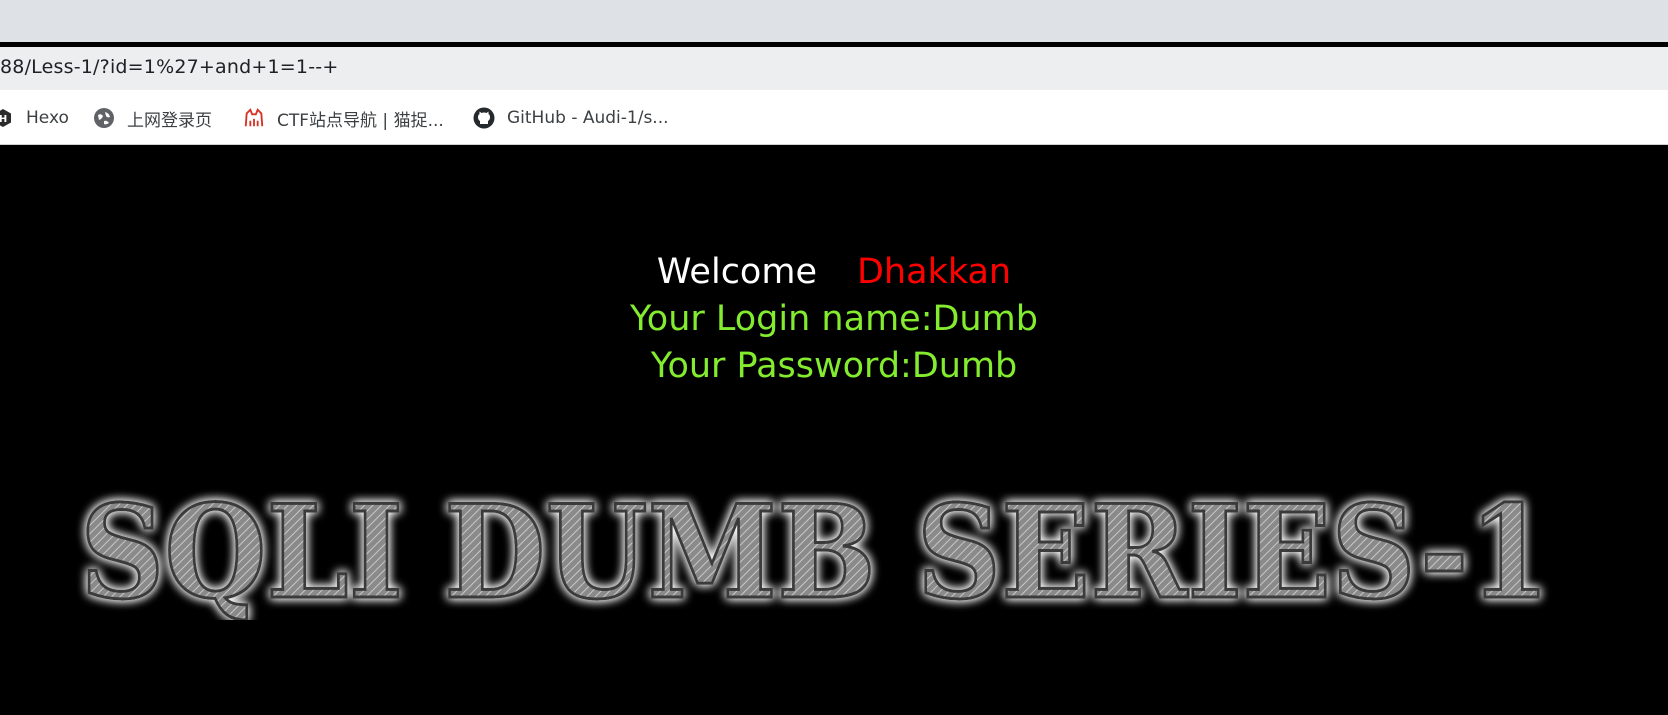 The height and width of the screenshot is (715, 1668). I want to click on github-icon, so click(484, 118).